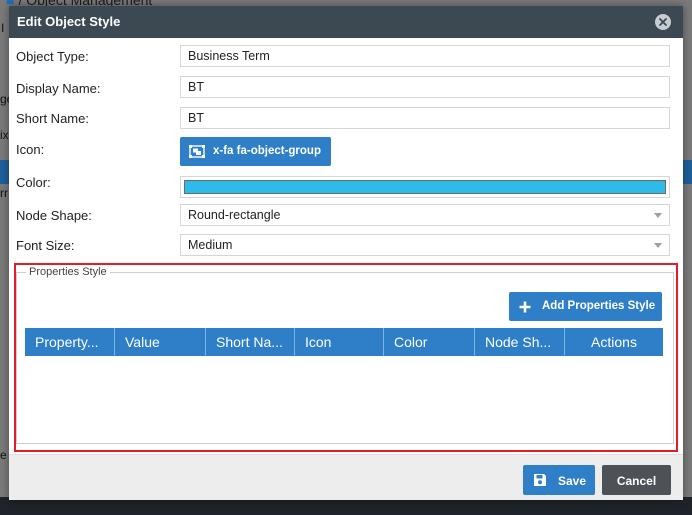  Describe the element at coordinates (425, 56) in the screenshot. I see `object-type-field: Business Term` at that location.